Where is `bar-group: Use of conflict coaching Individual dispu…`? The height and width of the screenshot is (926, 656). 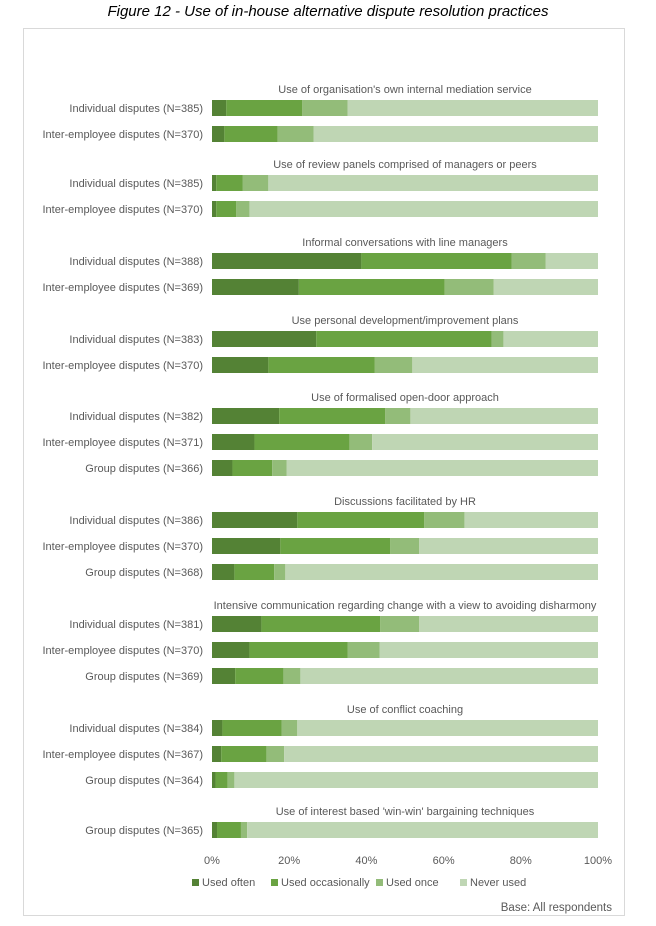
bar-group: Use of conflict coaching Individual dispu… is located at coordinates (320, 746).